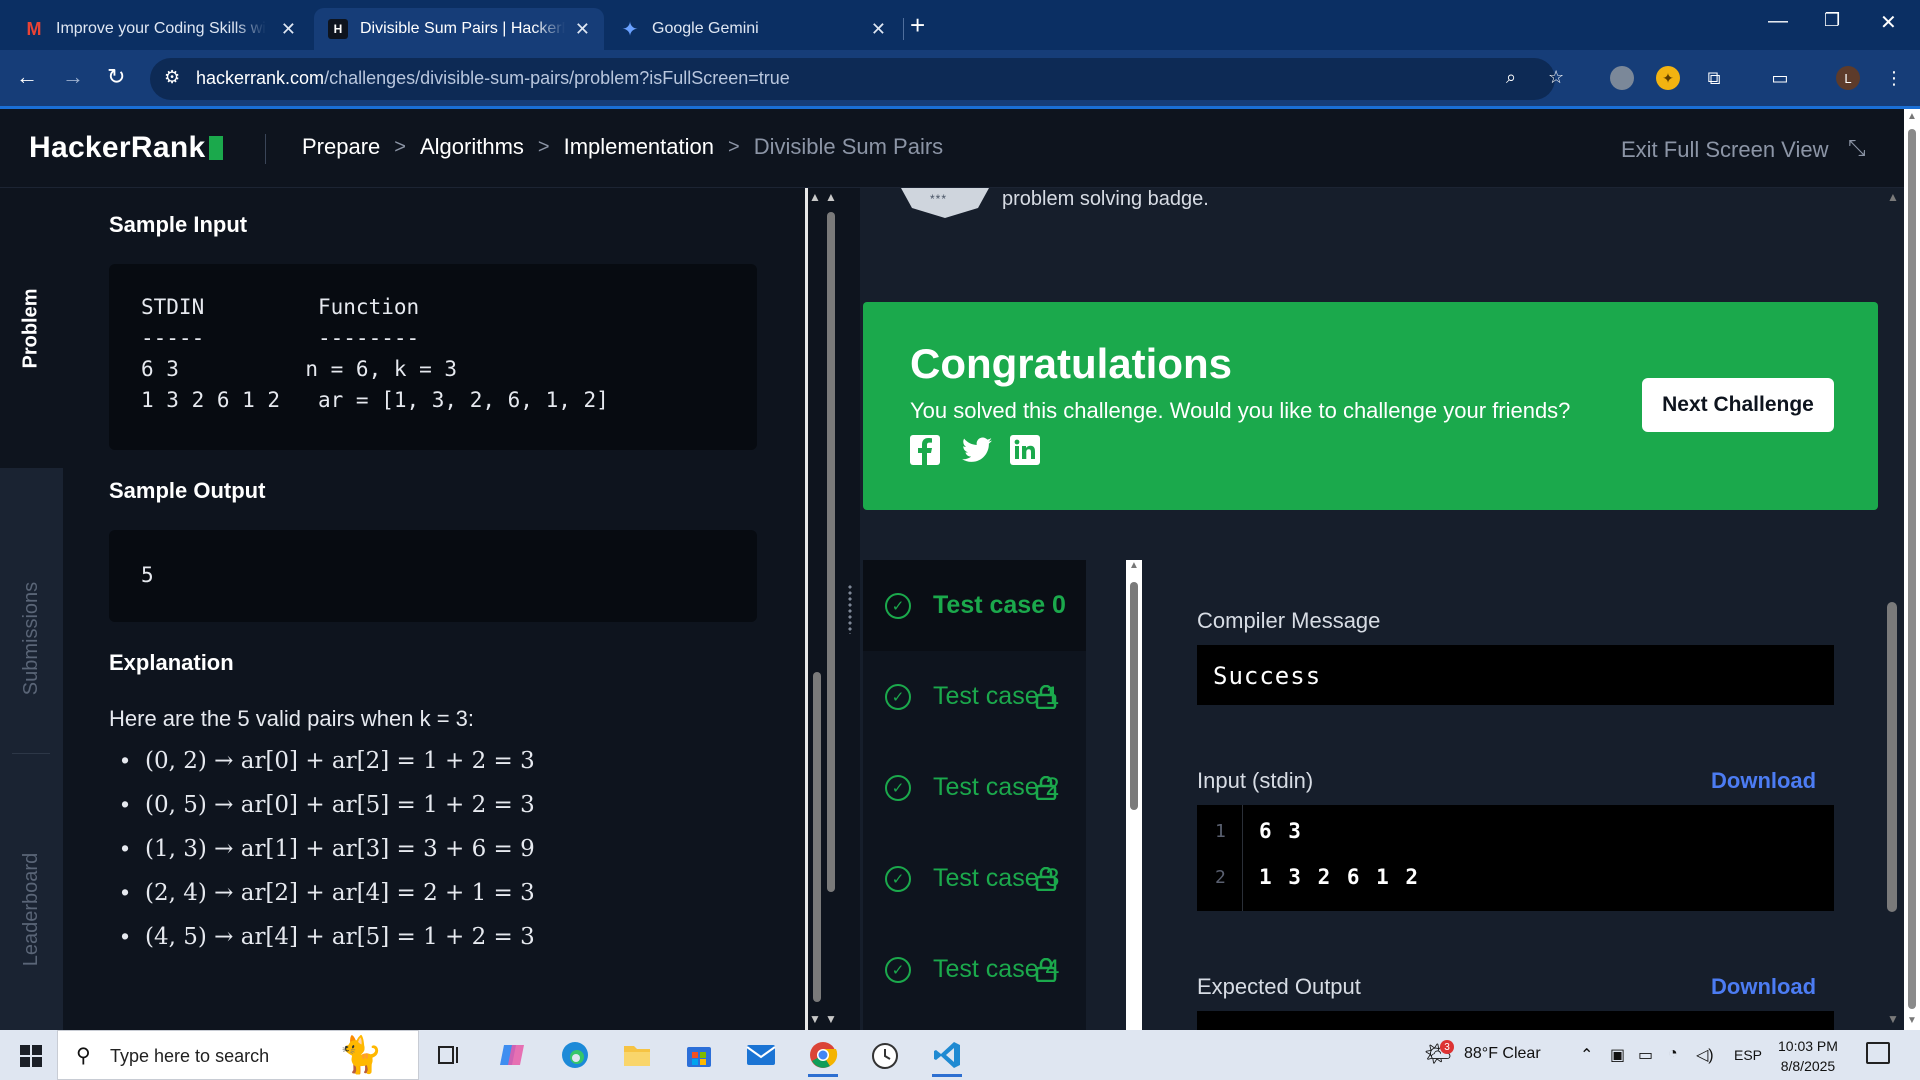 The height and width of the screenshot is (1080, 1920). What do you see at coordinates (699, 1055) in the screenshot?
I see `microsoft-store-icon` at bounding box center [699, 1055].